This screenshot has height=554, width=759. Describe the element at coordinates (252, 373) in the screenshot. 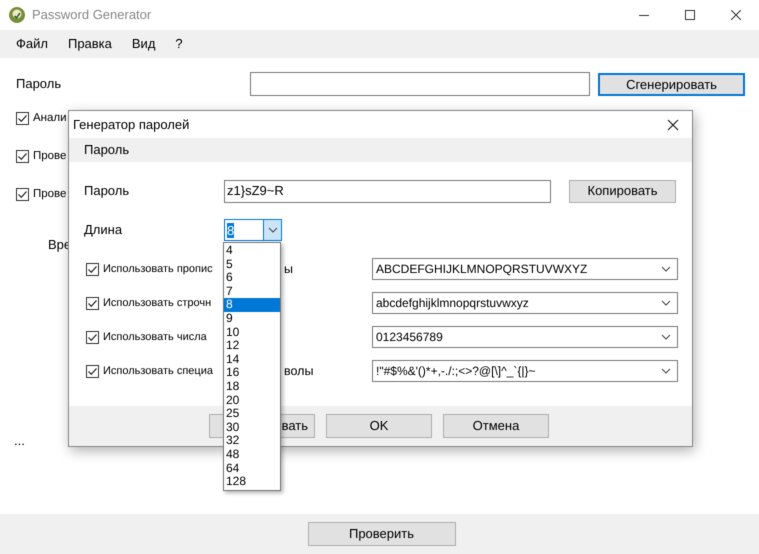

I see `length-option: 16` at that location.